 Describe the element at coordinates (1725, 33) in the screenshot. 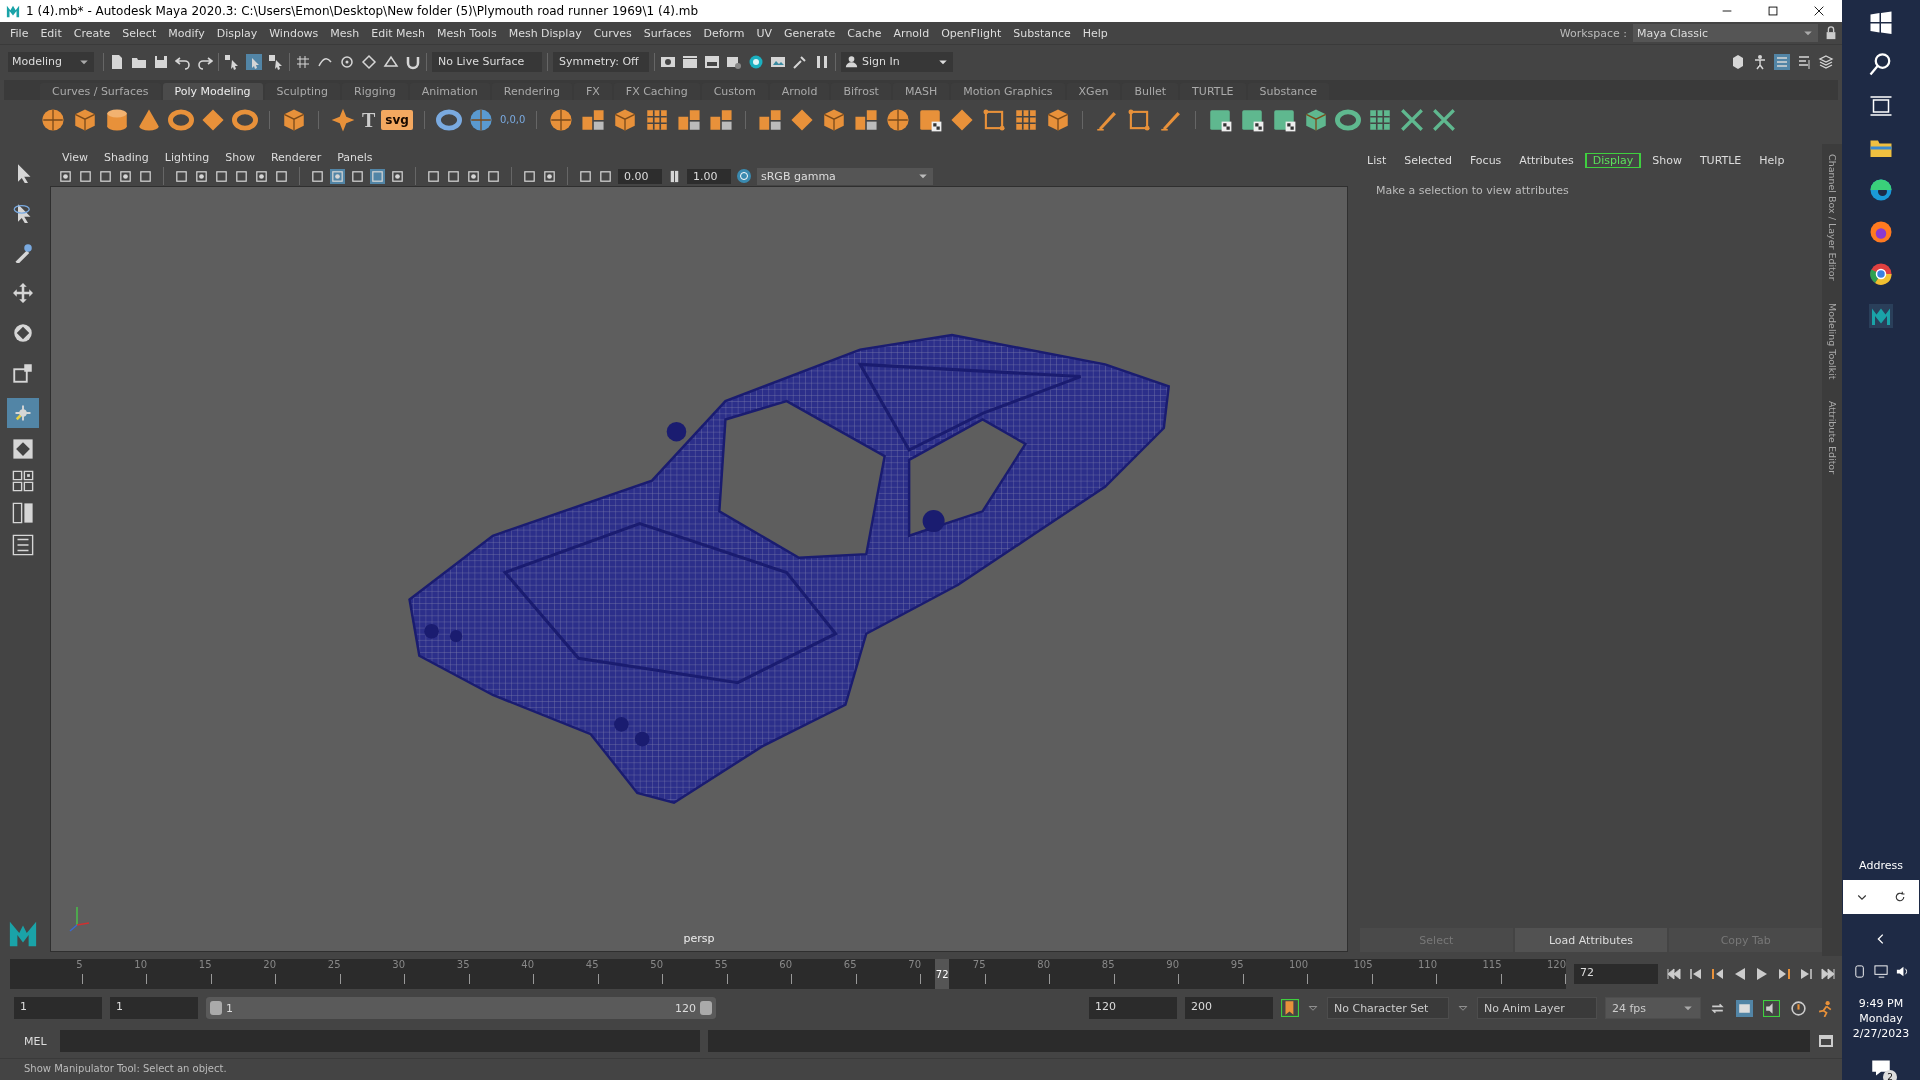

I see `workspace-dropdown: Maya Classic` at that location.